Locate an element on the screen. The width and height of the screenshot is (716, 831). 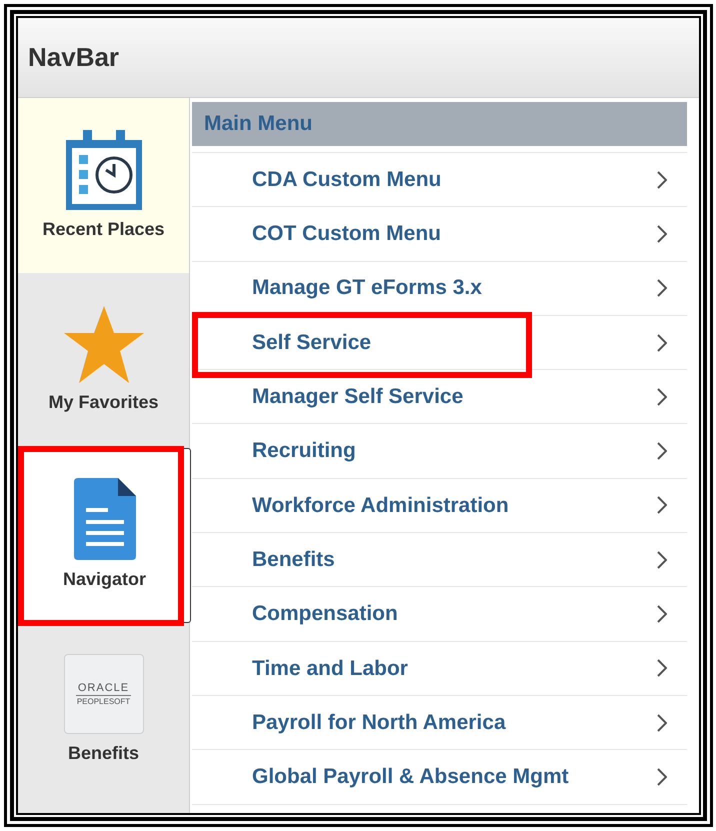
peoplesoft-logo: ORACLE PEOPLESOFT is located at coordinates (104, 694).